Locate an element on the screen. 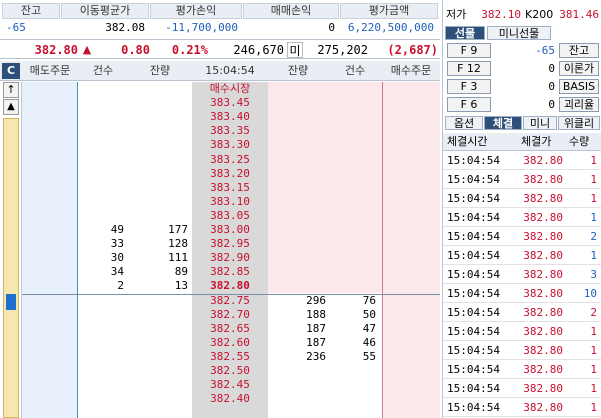  orderbook-row: 383.10 is located at coordinates (220, 202).